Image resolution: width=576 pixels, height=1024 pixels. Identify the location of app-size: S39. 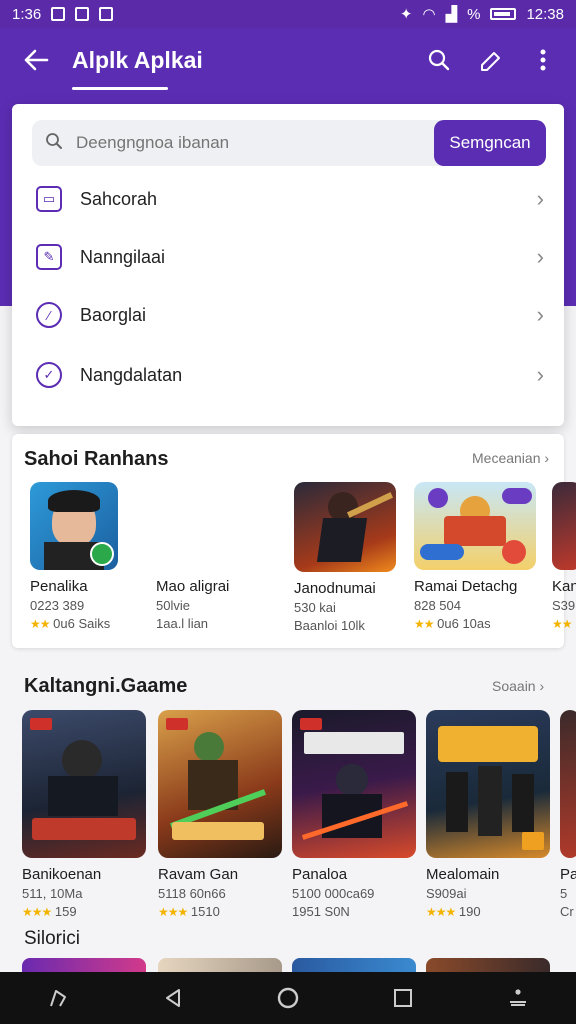
(564, 605).